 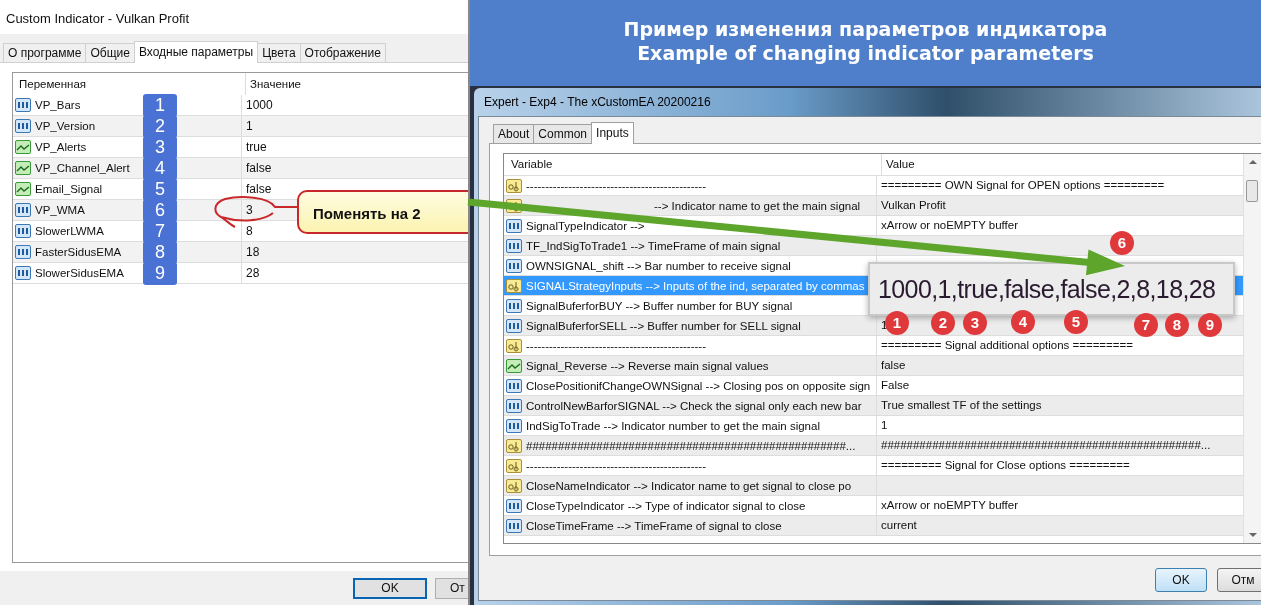 I want to click on parameter-name: SignalBuferforBUY --> Buffer number for BUY signal, so click(x=659, y=305).